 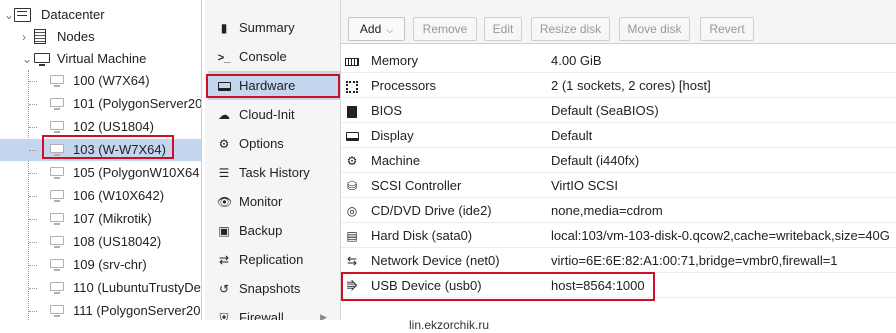 I want to click on usb-icon: ⭆, so click(x=352, y=286).